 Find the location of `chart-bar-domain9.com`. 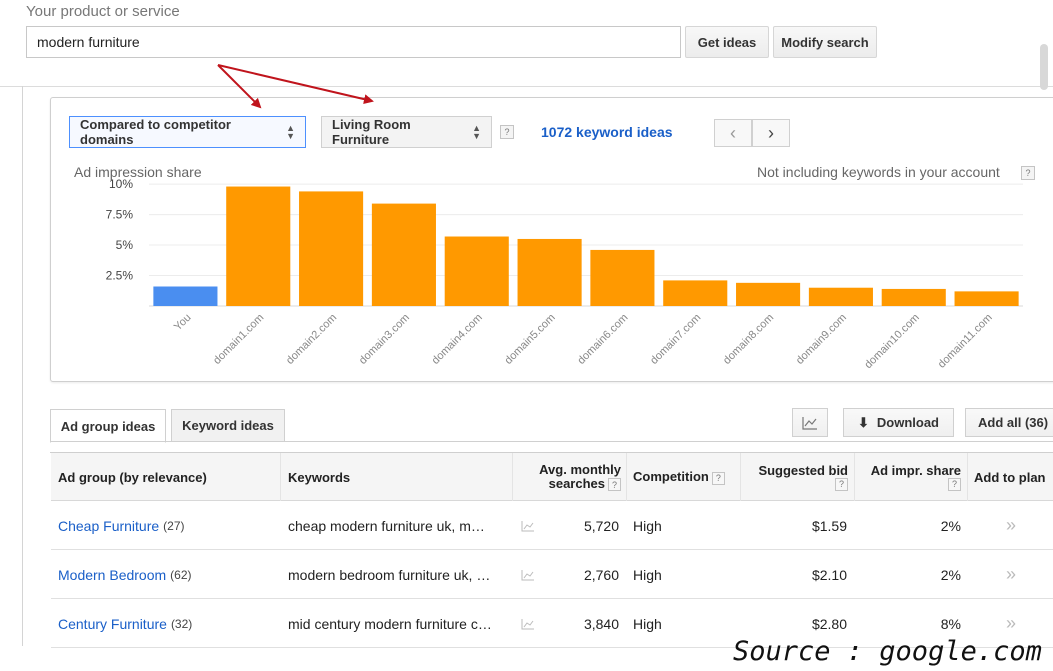

chart-bar-domain9.com is located at coordinates (841, 297).